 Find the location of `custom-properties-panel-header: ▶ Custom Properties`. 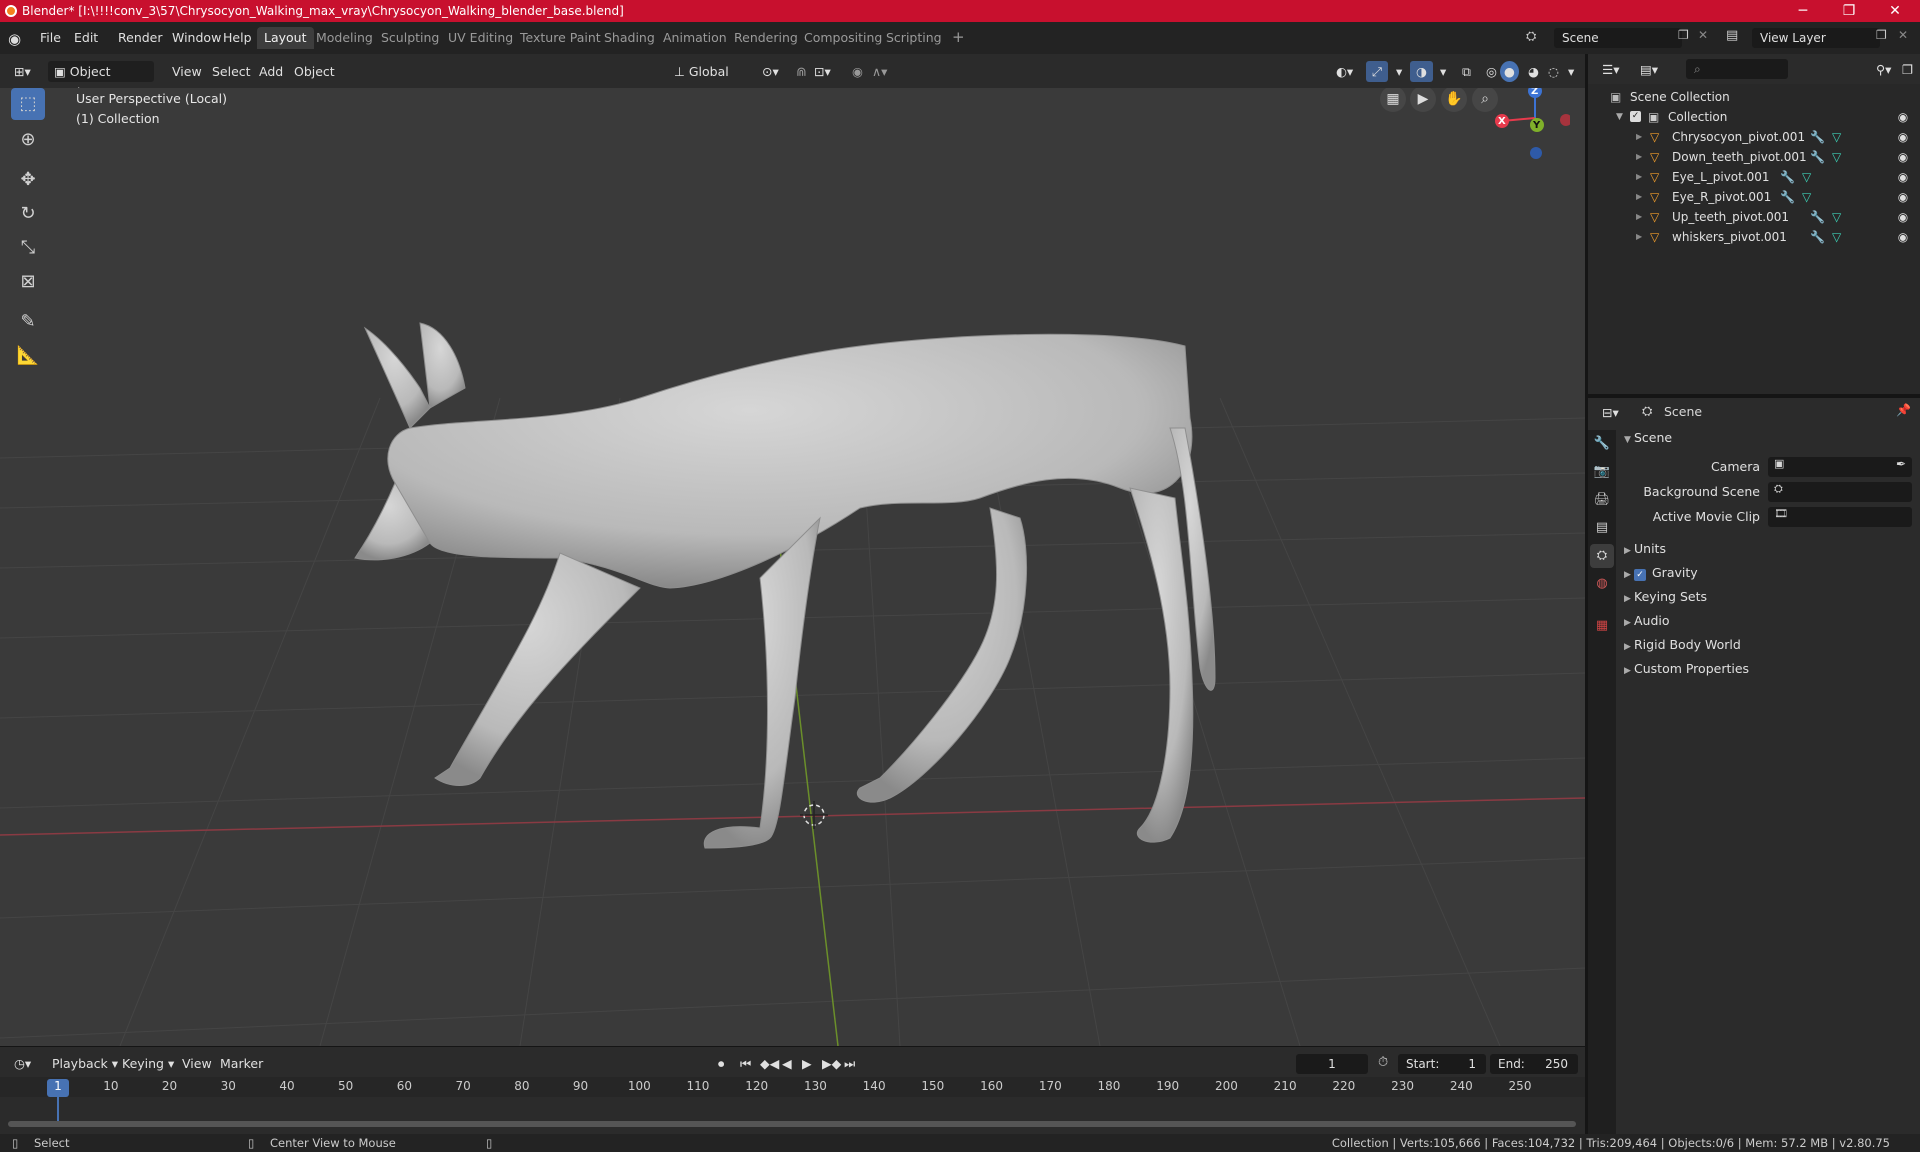

custom-properties-panel-header: ▶ Custom Properties is located at coordinates (1686, 668).